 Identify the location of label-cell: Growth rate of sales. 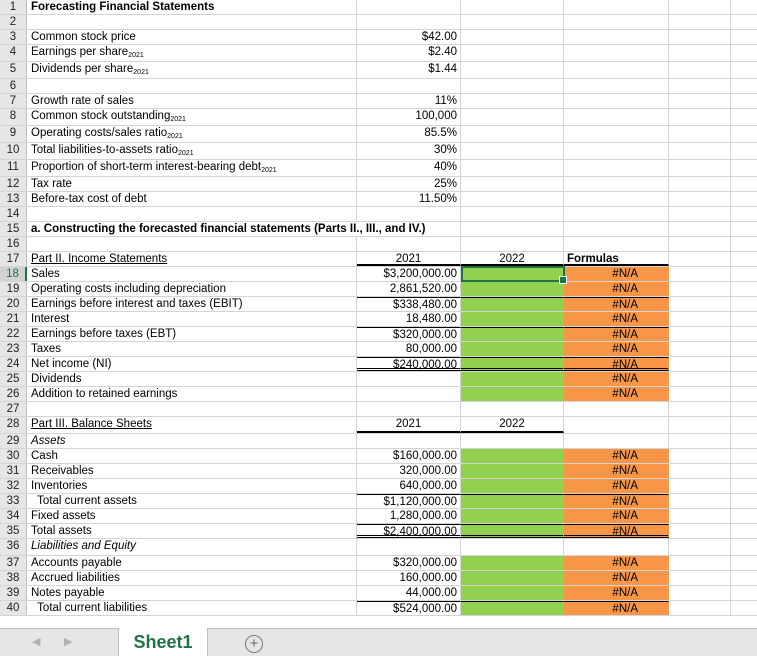
(192, 101).